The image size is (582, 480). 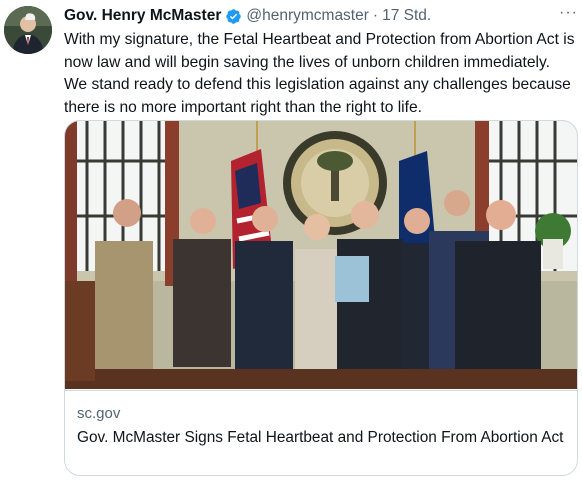 What do you see at coordinates (233, 16) in the screenshot?
I see `verified-badge-icon` at bounding box center [233, 16].